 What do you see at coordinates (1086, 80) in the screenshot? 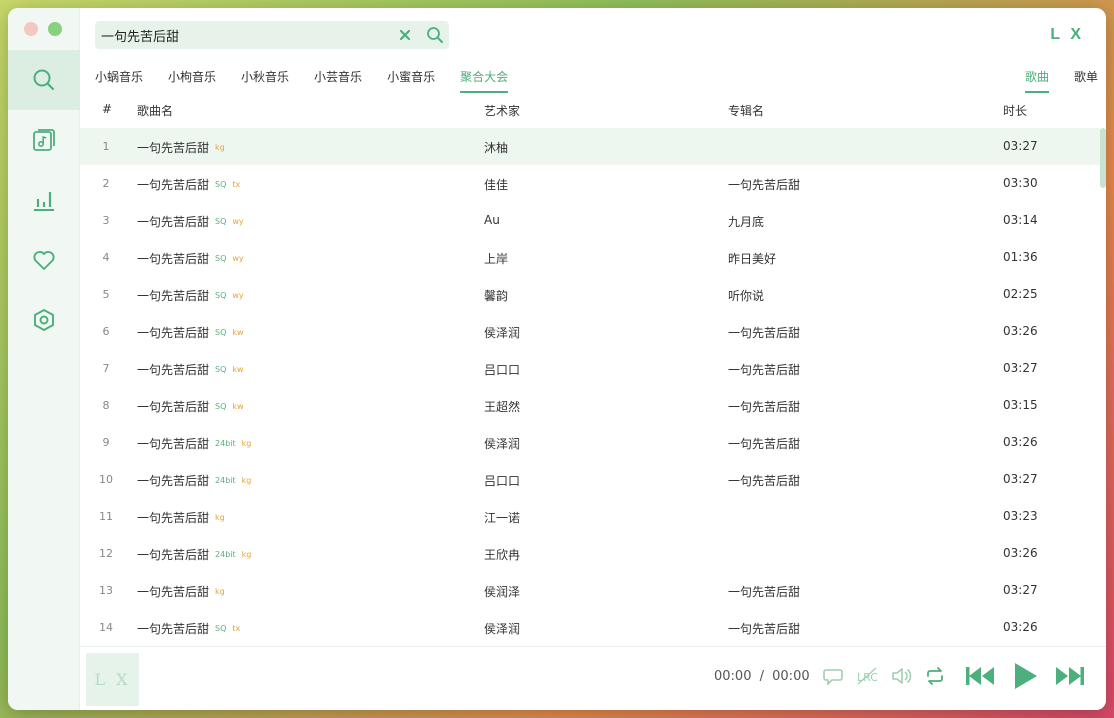
I see `tab-playlists: 歌单` at bounding box center [1086, 80].